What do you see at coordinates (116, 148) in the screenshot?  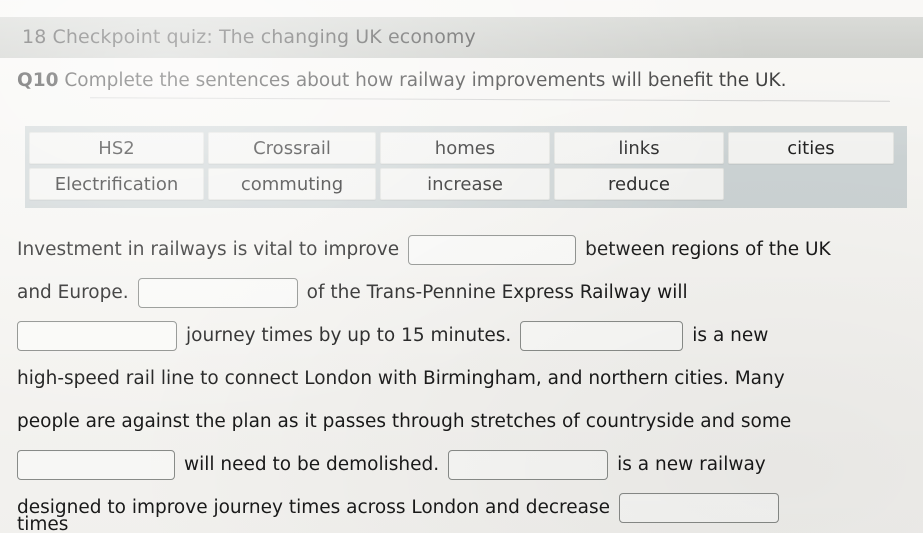 I see `word-chip-hs2: HS2` at bounding box center [116, 148].